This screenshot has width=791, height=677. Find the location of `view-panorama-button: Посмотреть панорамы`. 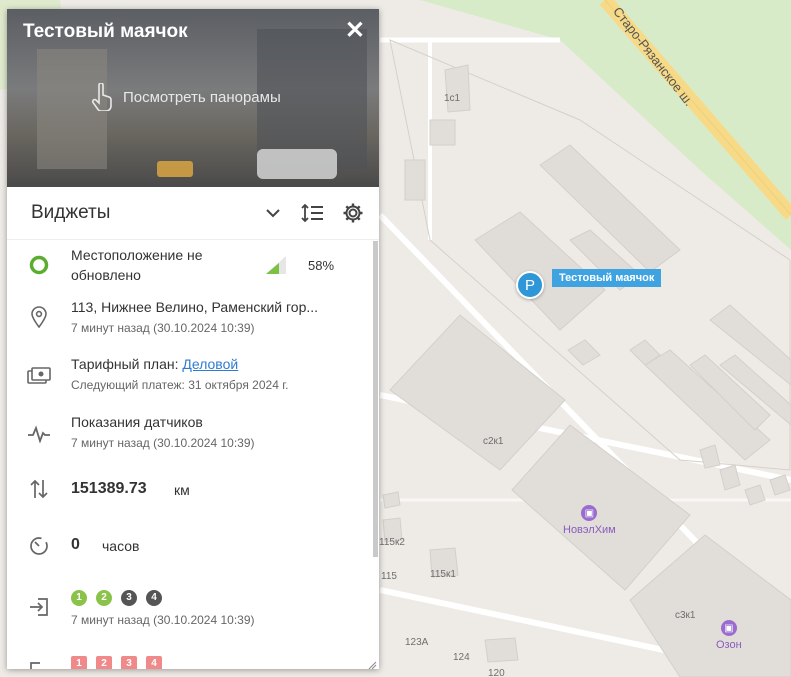

view-panorama-button: Посмотреть панорамы is located at coordinates (186, 97).